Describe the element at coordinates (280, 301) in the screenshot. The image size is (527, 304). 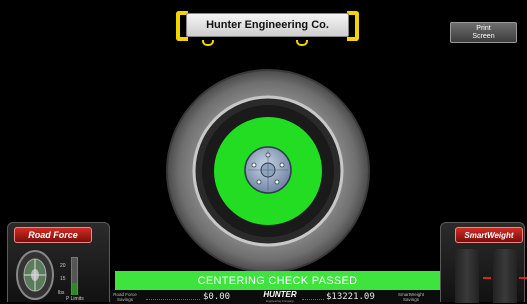
I see `hunter-logo-sub: Engineering Company` at that location.